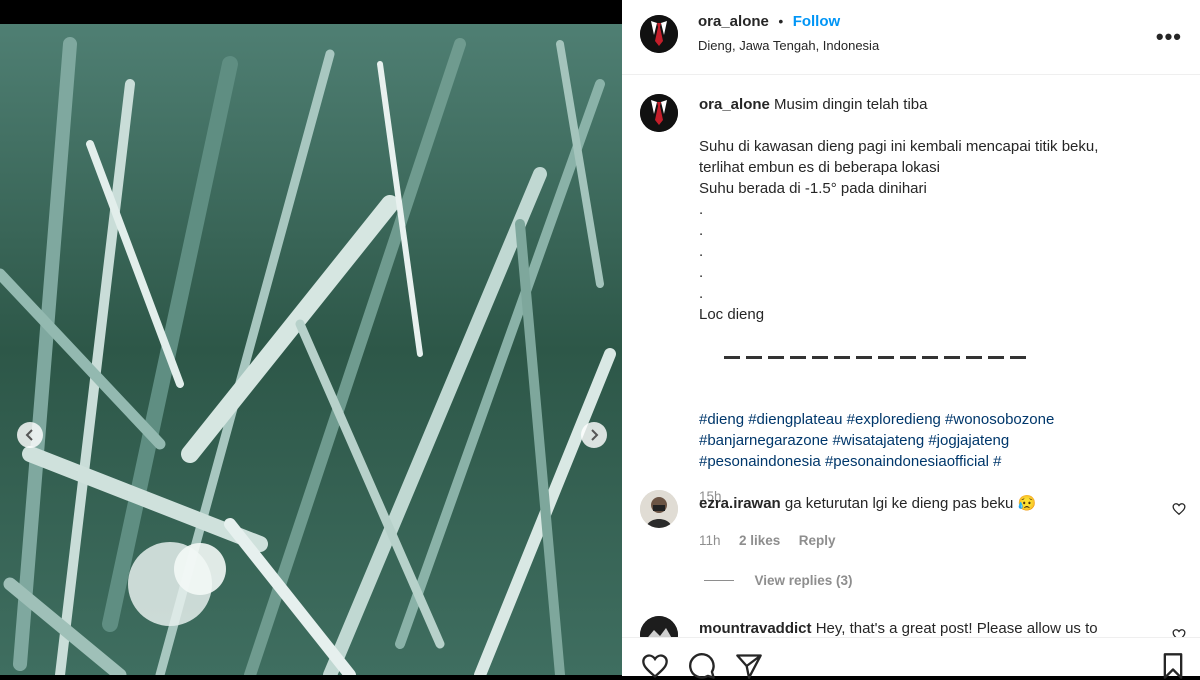 Image resolution: width=1200 pixels, height=680 pixels. What do you see at coordinates (934, 356) in the screenshot?
I see `caption-divider` at bounding box center [934, 356].